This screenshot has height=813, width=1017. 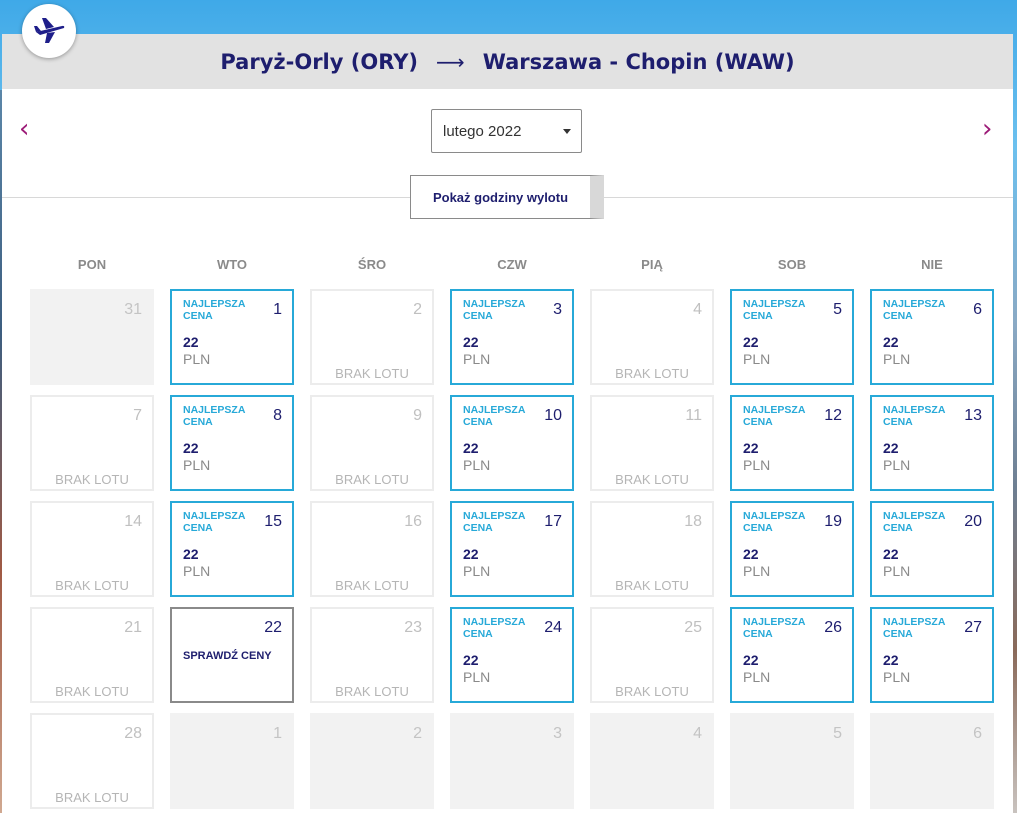 I want to click on calendar-day-cell: BRAK LOTU 11, so click(x=652, y=443).